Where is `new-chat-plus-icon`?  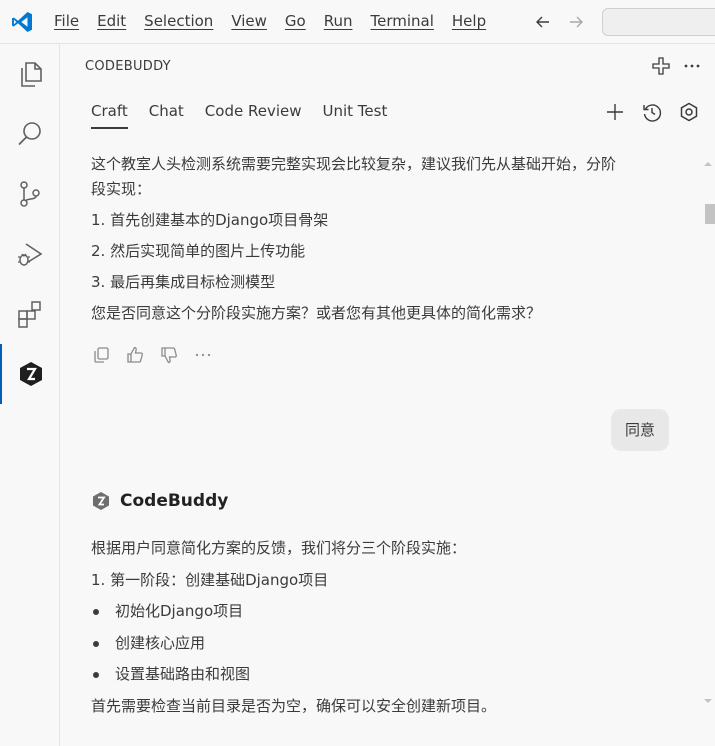 new-chat-plus-icon is located at coordinates (615, 112).